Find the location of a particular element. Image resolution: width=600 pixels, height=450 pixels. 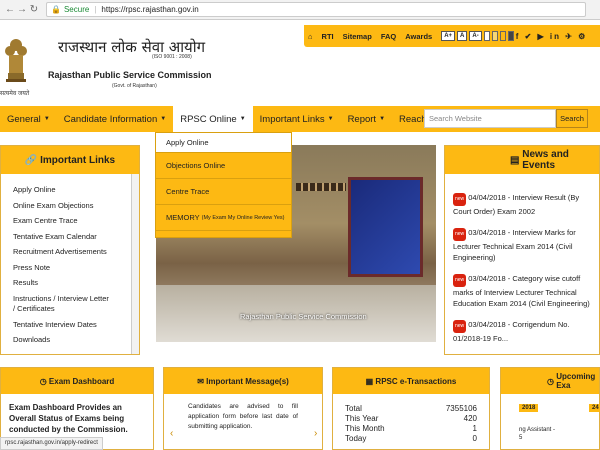

news-heading: ▤ News and Events is located at coordinates (522, 160).